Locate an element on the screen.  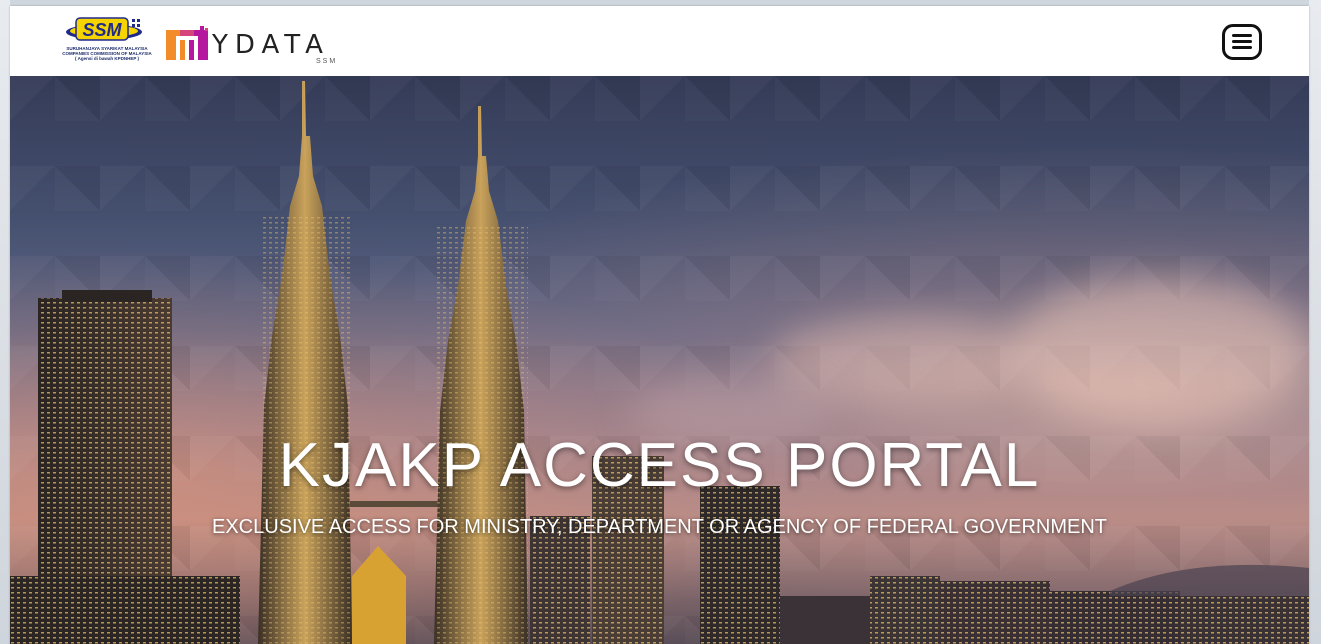
ssm-logo-lettering: SSM is located at coordinates (102, 30).